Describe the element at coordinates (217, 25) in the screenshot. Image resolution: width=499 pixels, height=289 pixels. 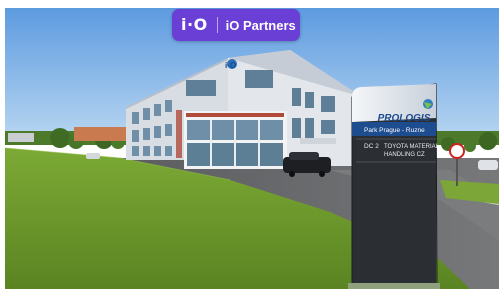
I see `badge-divider` at that location.